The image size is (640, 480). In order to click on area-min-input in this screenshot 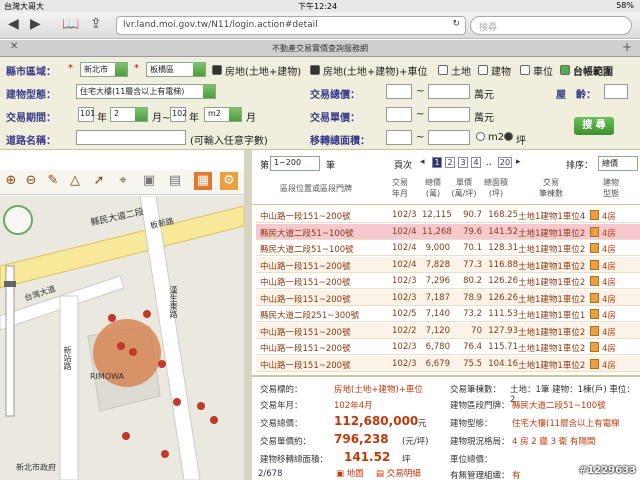, I will do `click(399, 137)`.